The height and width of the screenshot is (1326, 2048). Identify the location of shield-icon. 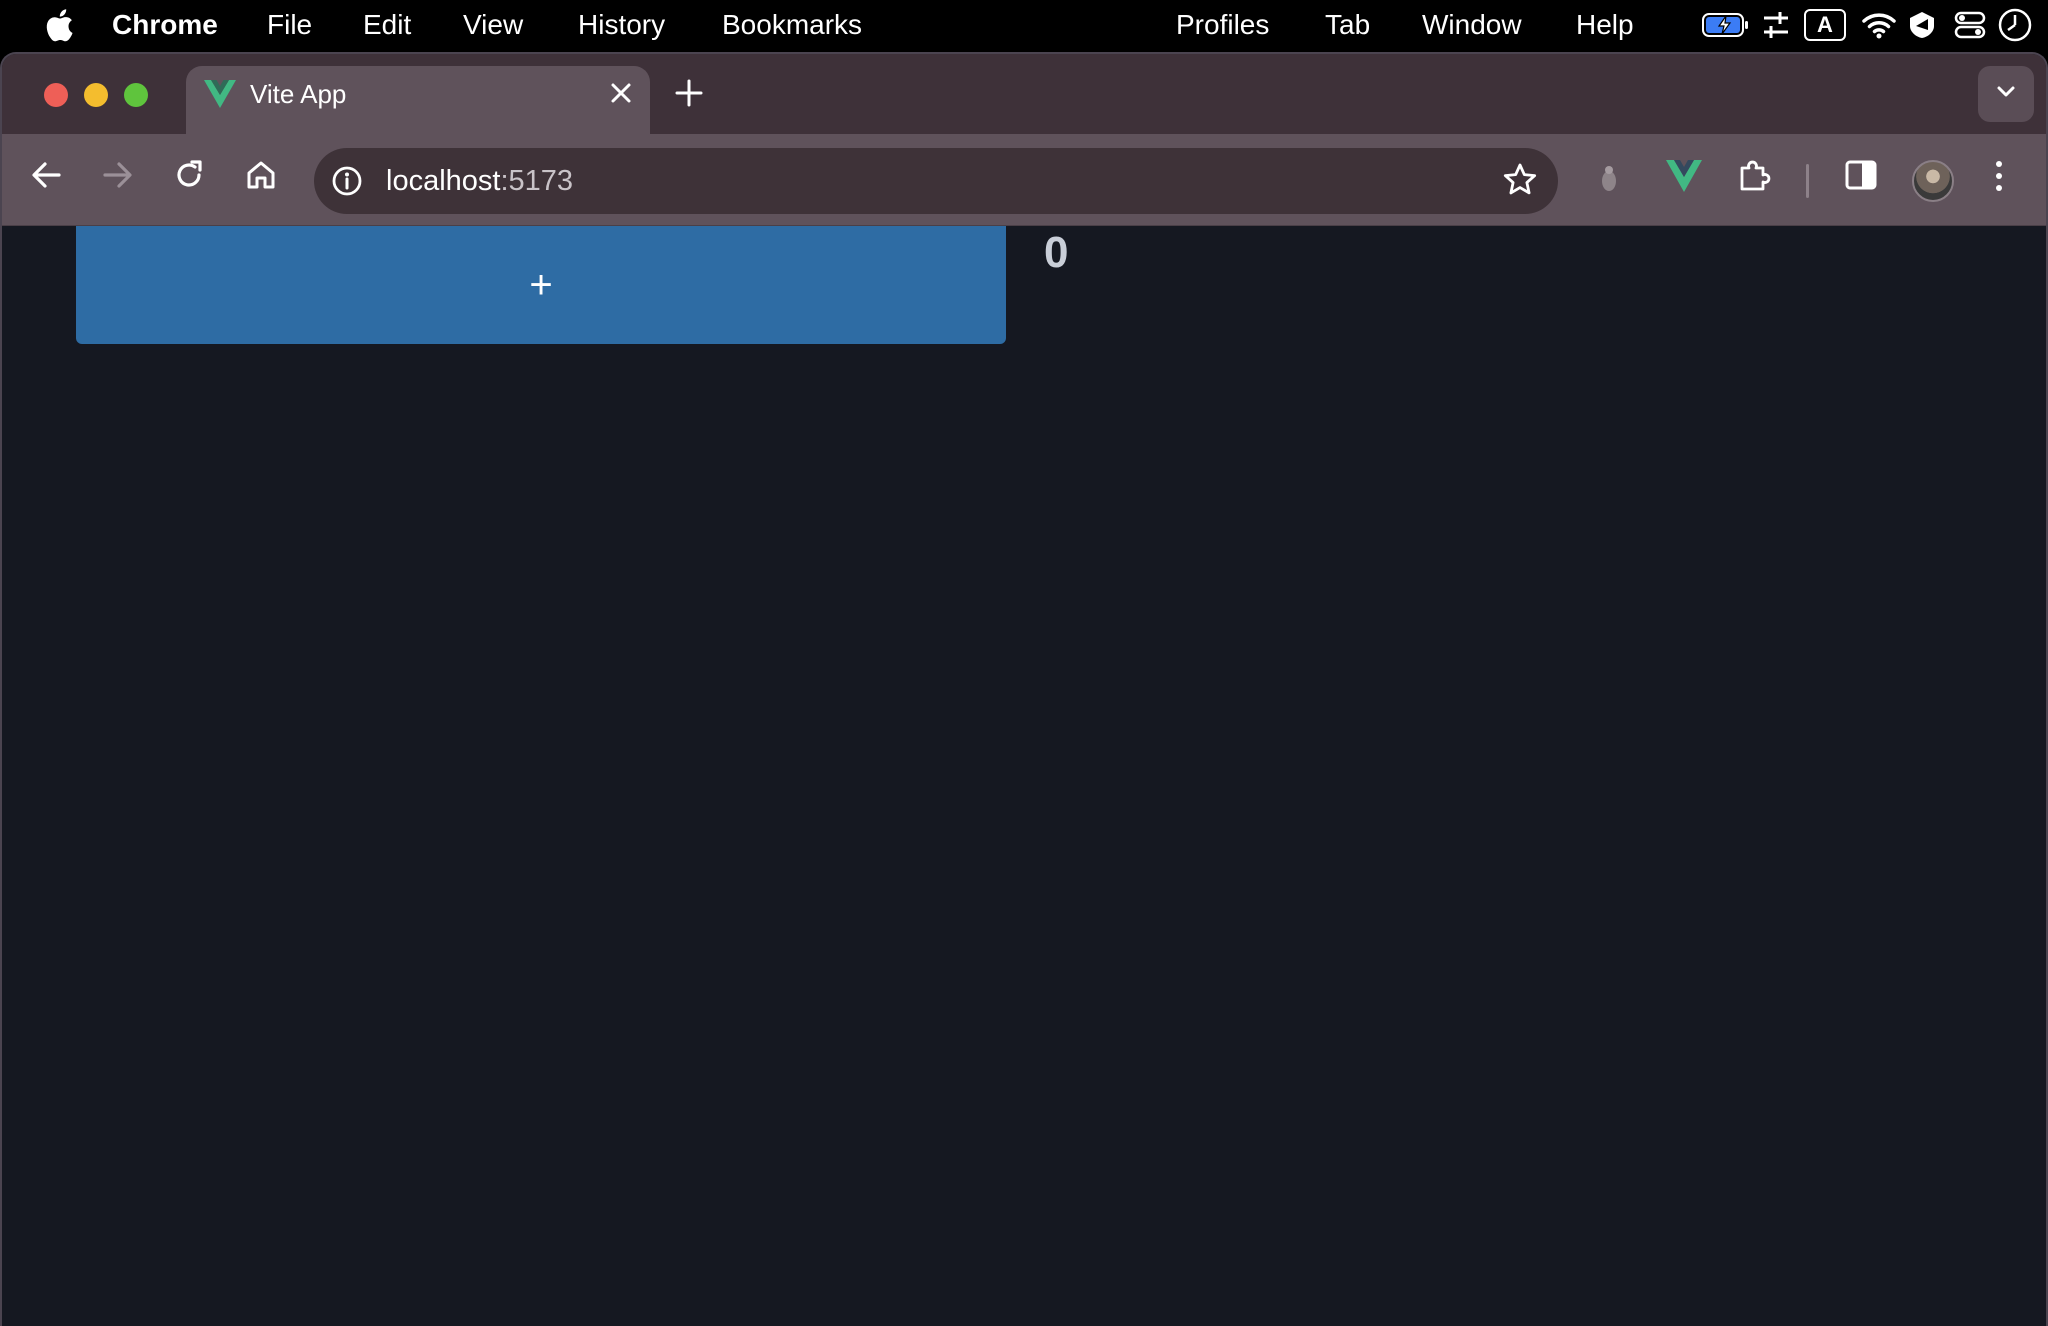
(1922, 25).